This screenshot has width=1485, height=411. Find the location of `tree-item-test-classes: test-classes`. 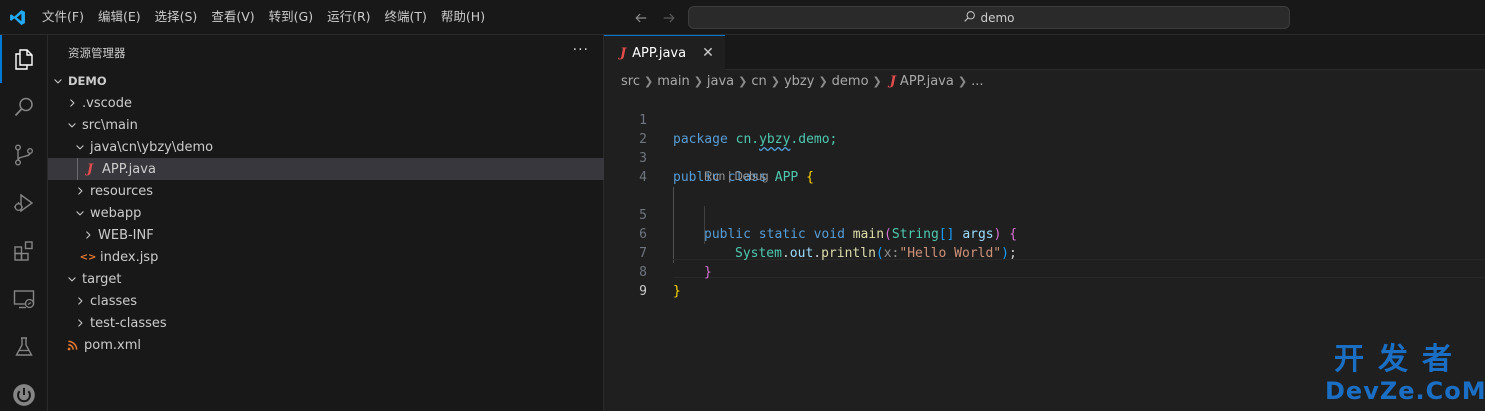

tree-item-test-classes: test-classes is located at coordinates (326, 323).